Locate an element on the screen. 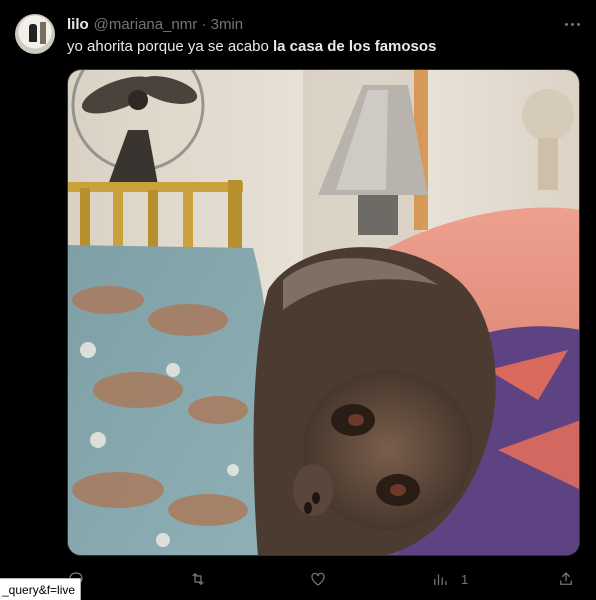  tweet-header: lilo @mariana_nmr · 3min is located at coordinates (155, 24).